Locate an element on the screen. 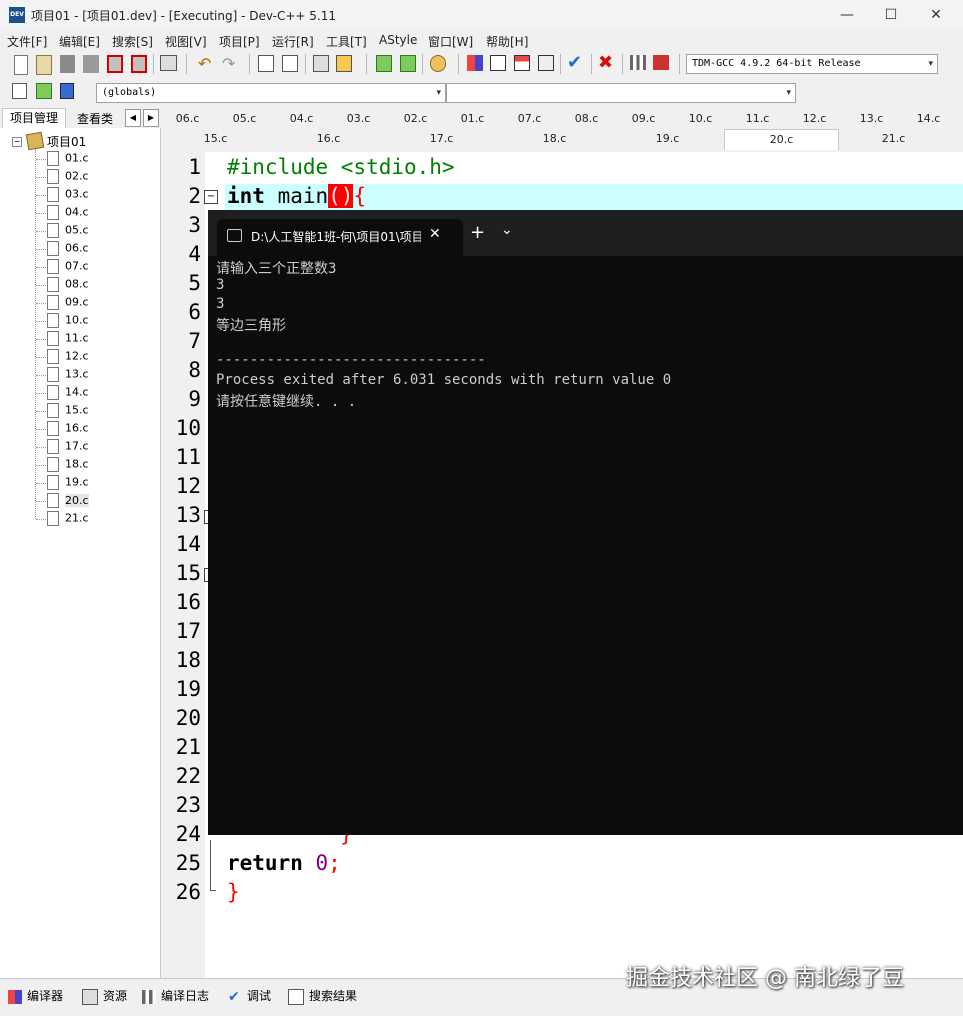  file-tab: 04.c is located at coordinates (301, 119).